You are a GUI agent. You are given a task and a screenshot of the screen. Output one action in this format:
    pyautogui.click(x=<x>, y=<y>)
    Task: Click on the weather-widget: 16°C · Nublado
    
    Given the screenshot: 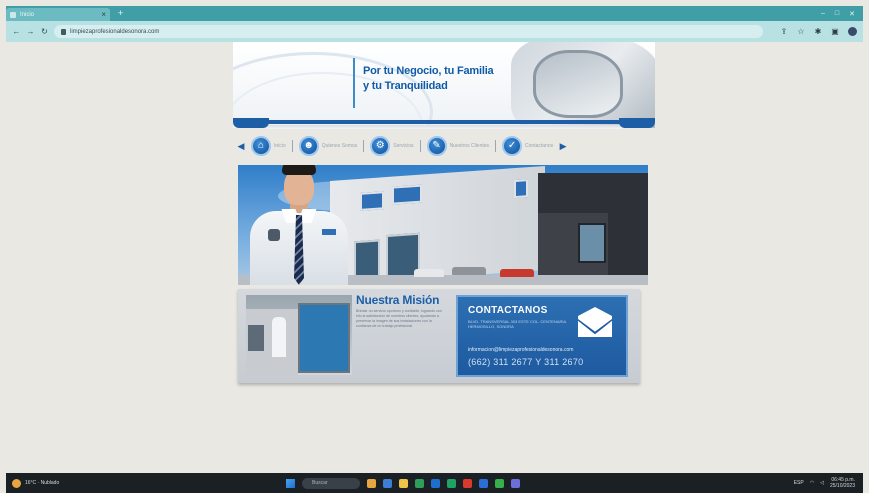 What is the action you would take?
    pyautogui.click(x=36, y=483)
    